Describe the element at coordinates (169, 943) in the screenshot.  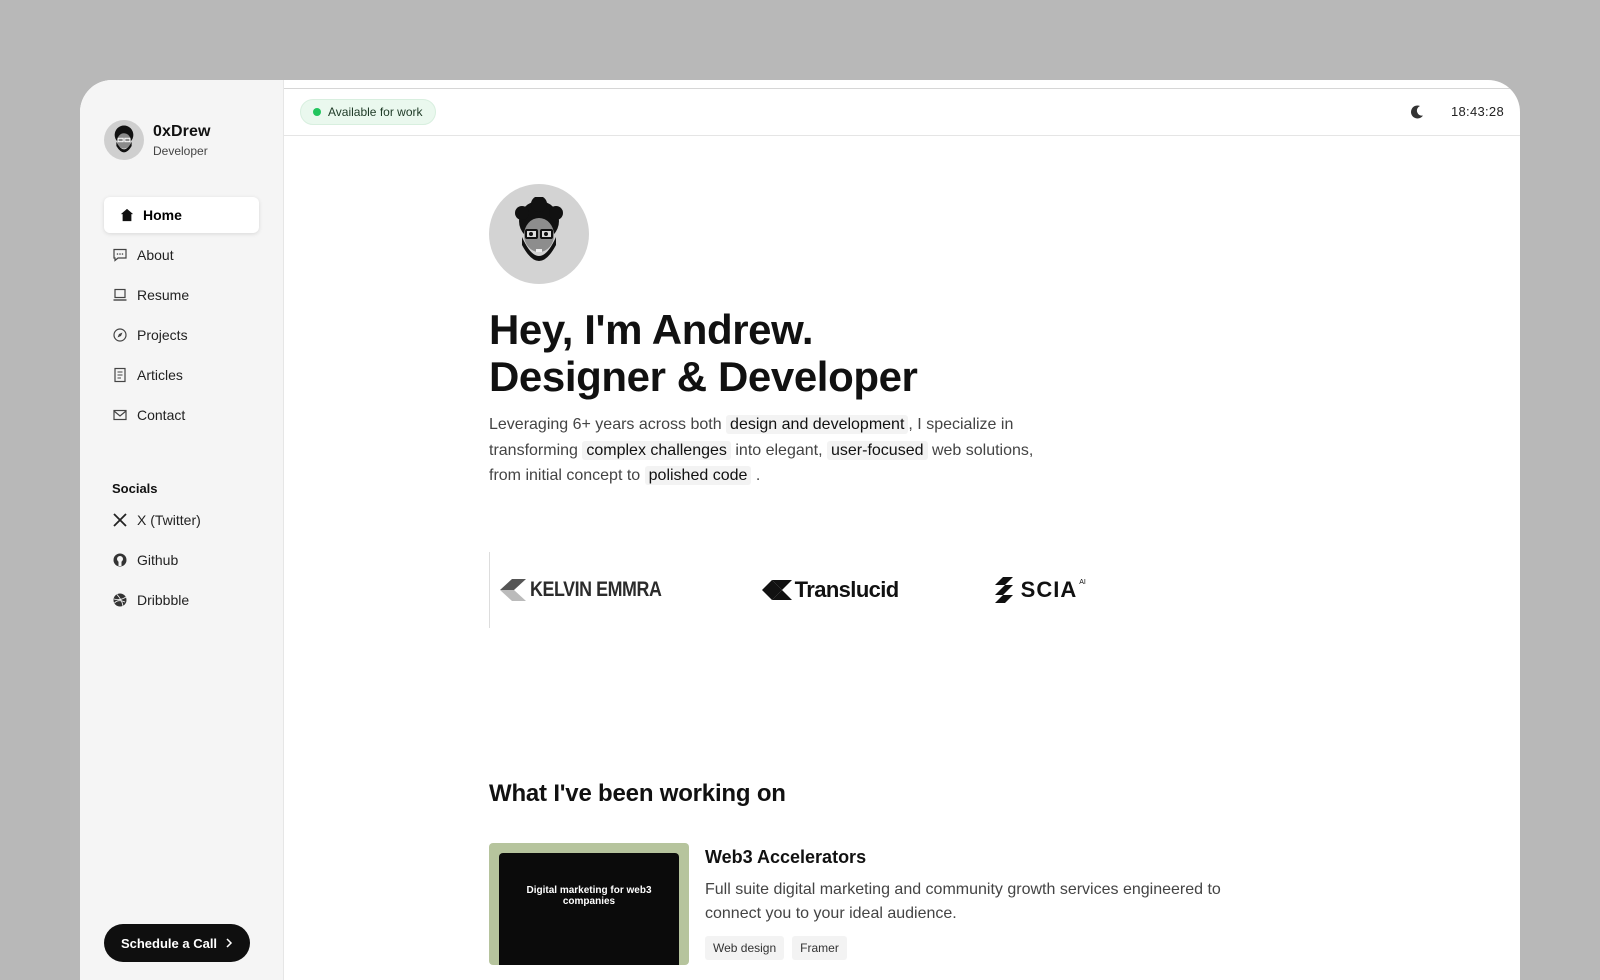
I see `schedule-call-label: Schedule a Call` at that location.